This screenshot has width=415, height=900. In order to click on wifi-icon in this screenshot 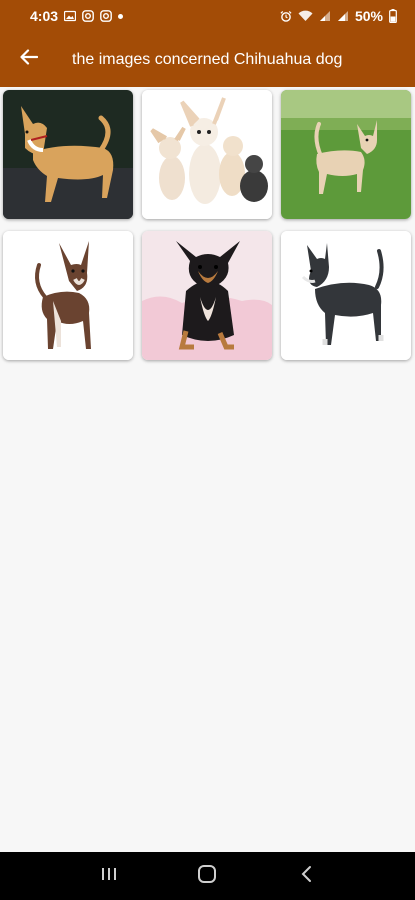, I will do `click(305, 16)`.